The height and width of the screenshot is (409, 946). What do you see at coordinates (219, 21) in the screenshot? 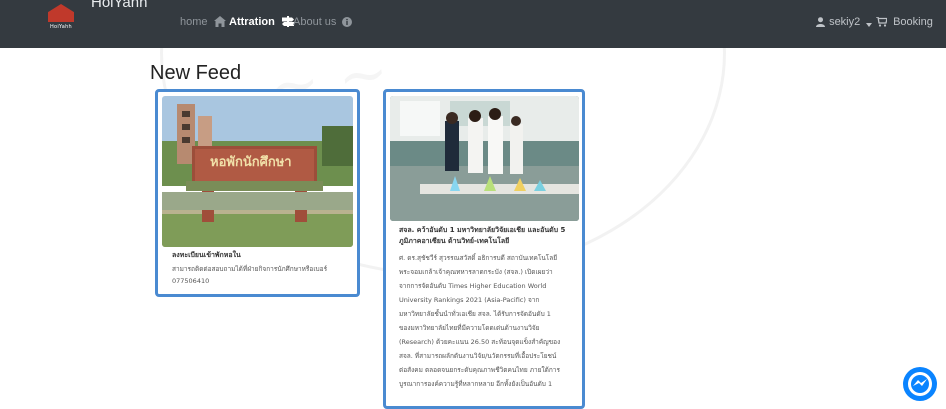
I see `home-icon` at bounding box center [219, 21].